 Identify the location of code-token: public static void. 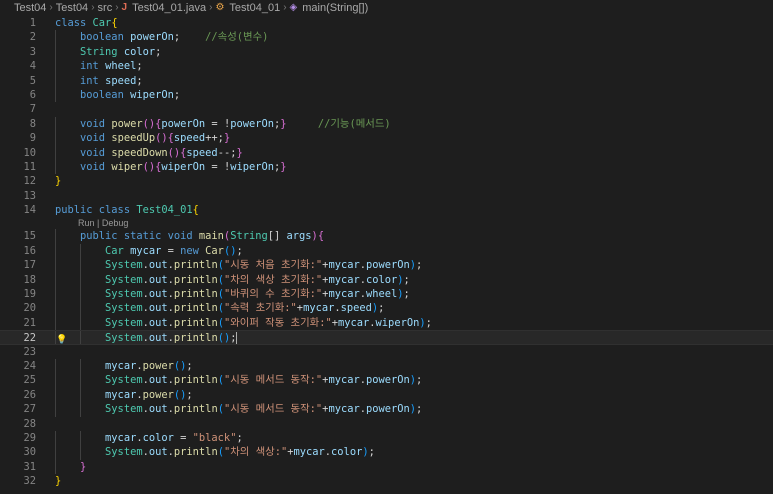
(139, 236).